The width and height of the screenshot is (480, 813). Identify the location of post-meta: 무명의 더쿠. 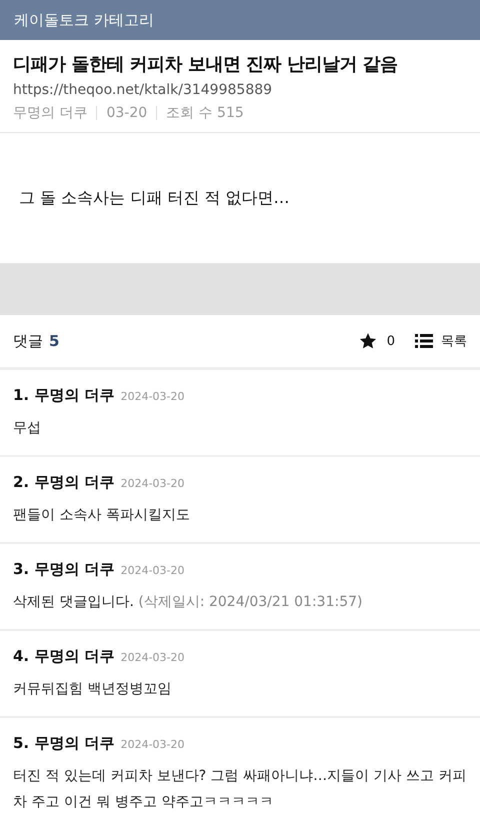
(50, 113).